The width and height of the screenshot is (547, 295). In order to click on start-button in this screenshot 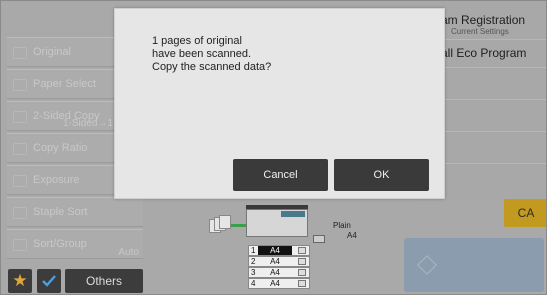, I will do `click(474, 265)`.